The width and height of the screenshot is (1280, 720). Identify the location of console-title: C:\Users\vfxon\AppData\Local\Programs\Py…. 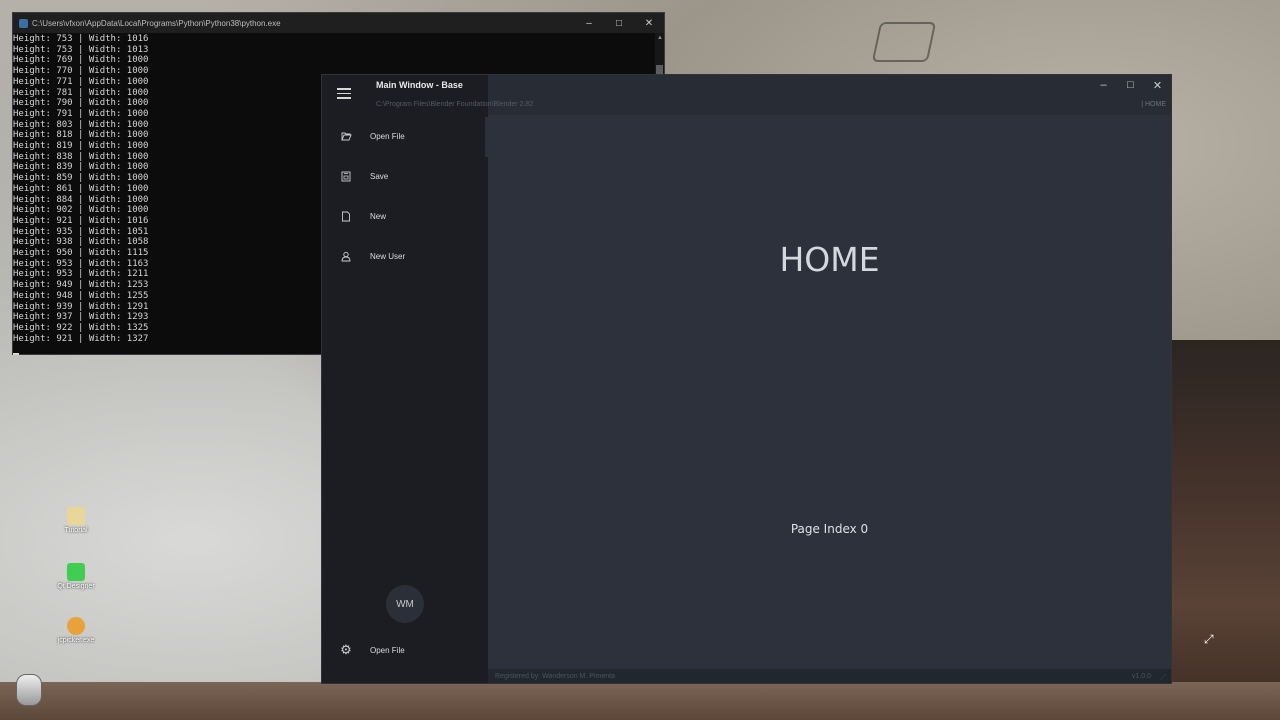
(156, 23).